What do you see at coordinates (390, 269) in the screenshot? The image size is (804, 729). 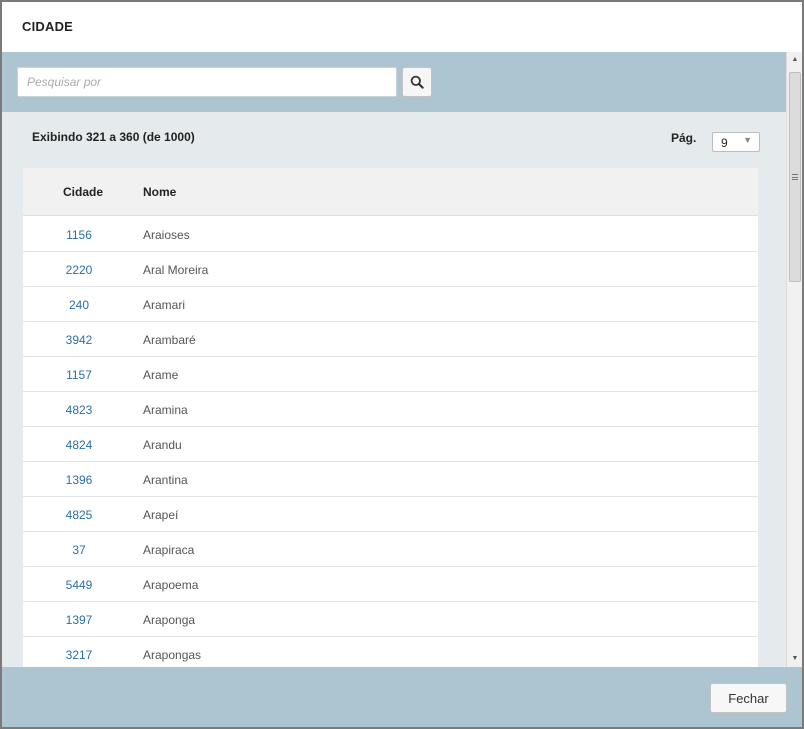 I see `table-row: 2220 Aral Moreira` at bounding box center [390, 269].